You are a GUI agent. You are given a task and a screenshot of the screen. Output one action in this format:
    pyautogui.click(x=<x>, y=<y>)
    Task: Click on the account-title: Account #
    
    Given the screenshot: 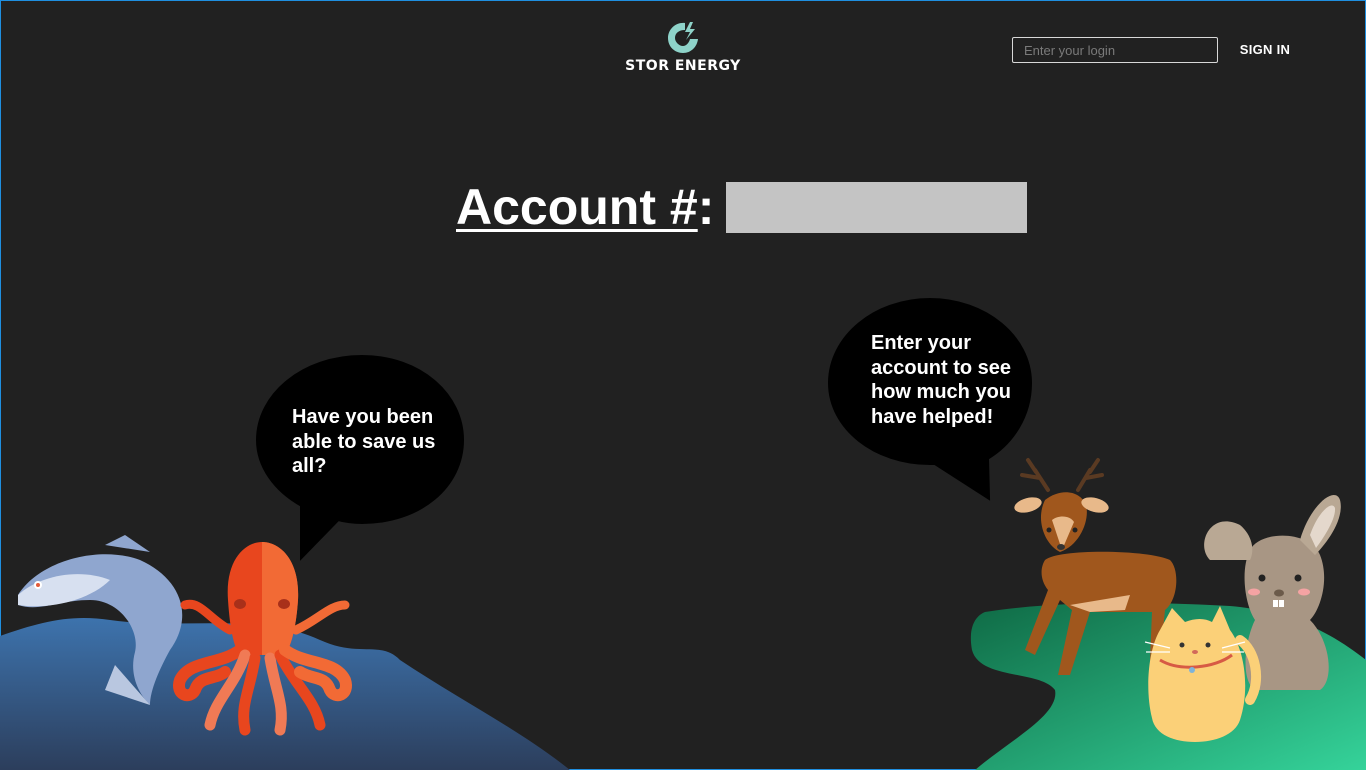 What is the action you would take?
    pyautogui.click(x=577, y=207)
    